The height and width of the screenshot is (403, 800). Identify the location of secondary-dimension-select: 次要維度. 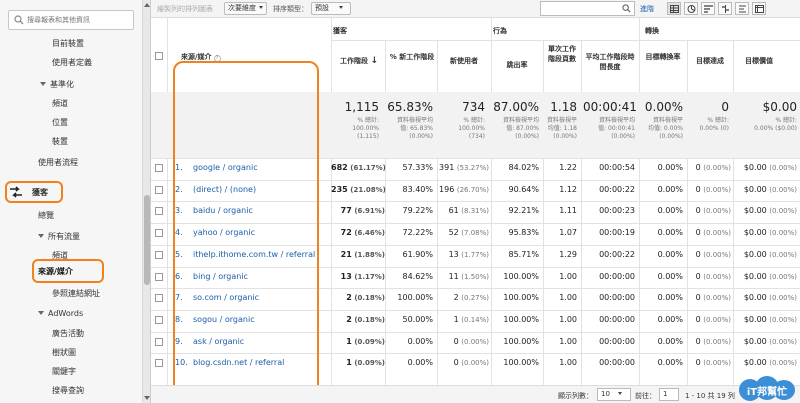
(245, 8).